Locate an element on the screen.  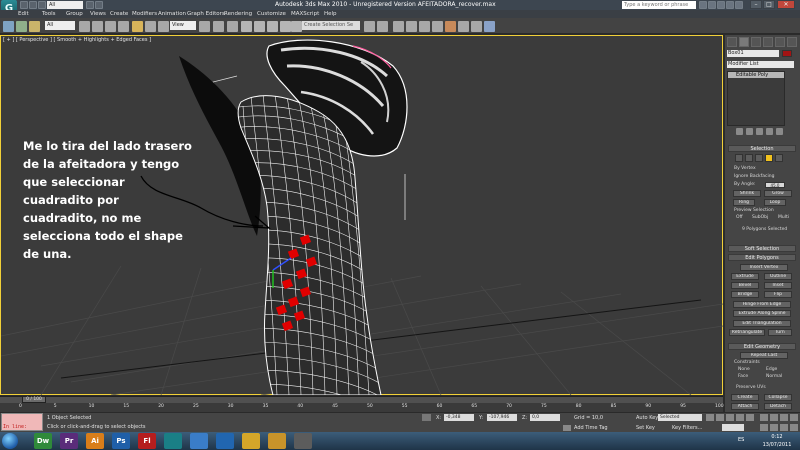
configure-sets-icon is located at coordinates (779, 131).